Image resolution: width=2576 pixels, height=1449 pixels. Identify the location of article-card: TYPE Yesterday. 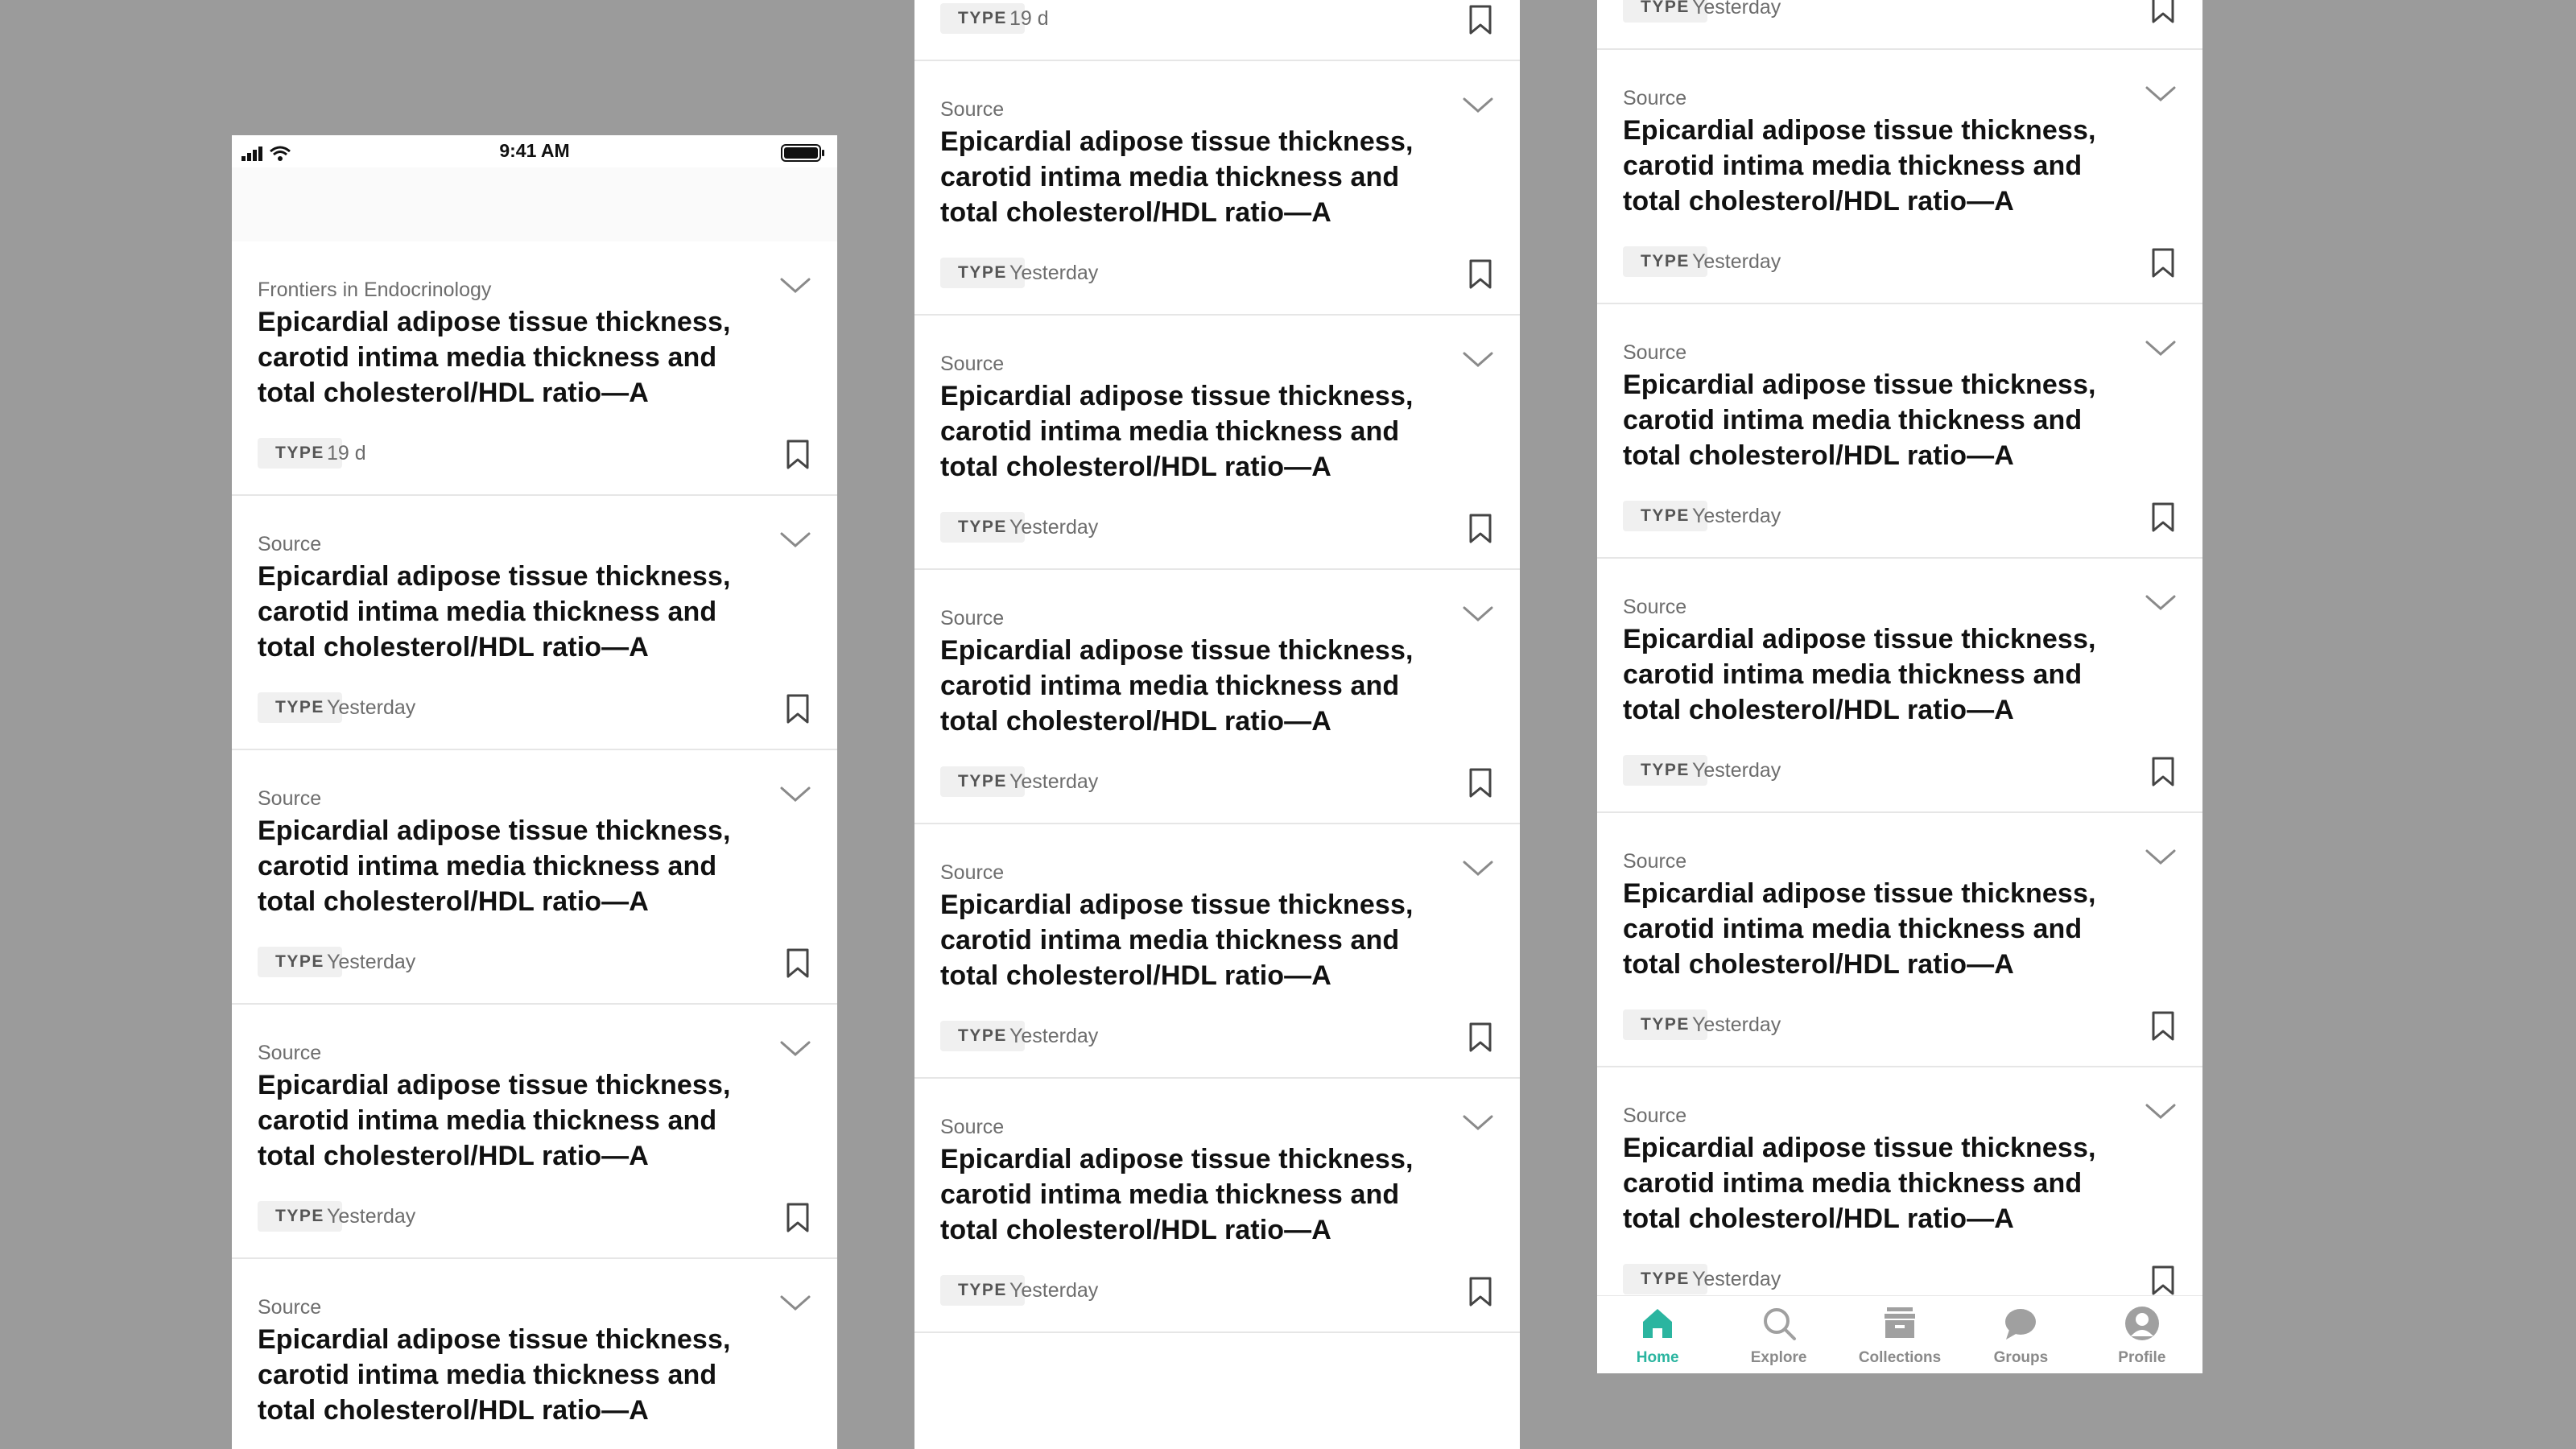
(1899, 25).